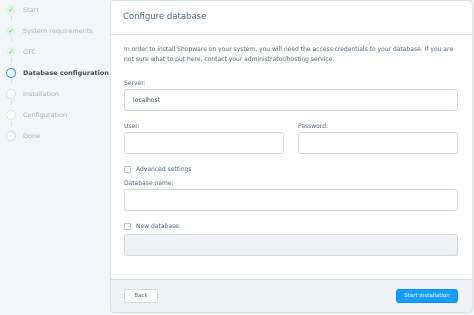 Image resolution: width=474 pixels, height=315 pixels. Describe the element at coordinates (22, 10) in the screenshot. I see `step-start: ✓ Start` at that location.